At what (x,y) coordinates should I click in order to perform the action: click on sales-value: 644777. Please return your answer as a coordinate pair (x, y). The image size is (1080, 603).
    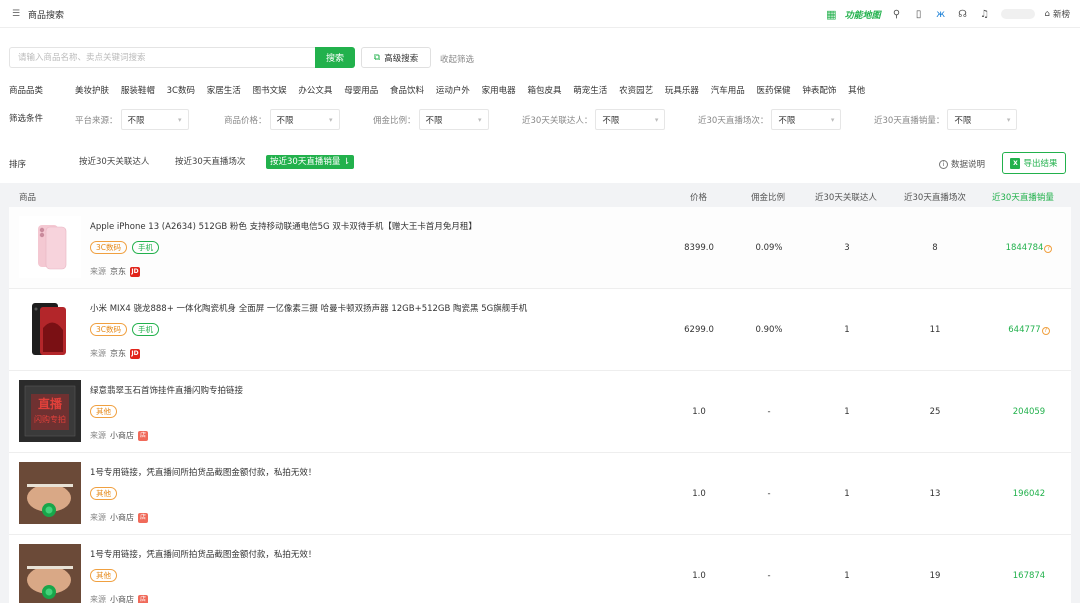
    Looking at the image, I should click on (1024, 330).